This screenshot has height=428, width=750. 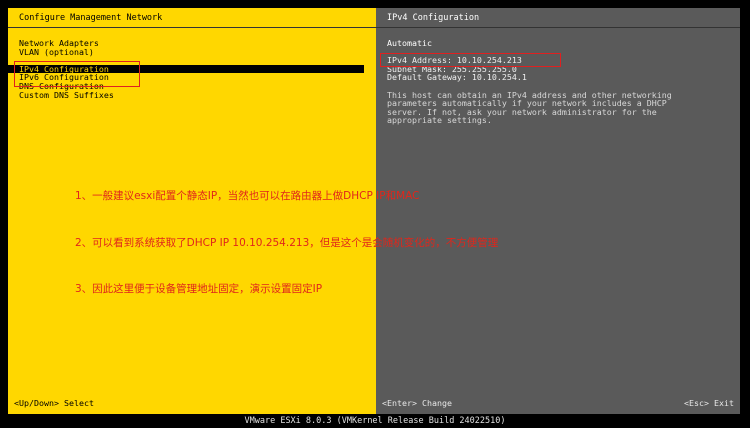 What do you see at coordinates (399, 403) in the screenshot?
I see `enter-key: <Enter>` at bounding box center [399, 403].